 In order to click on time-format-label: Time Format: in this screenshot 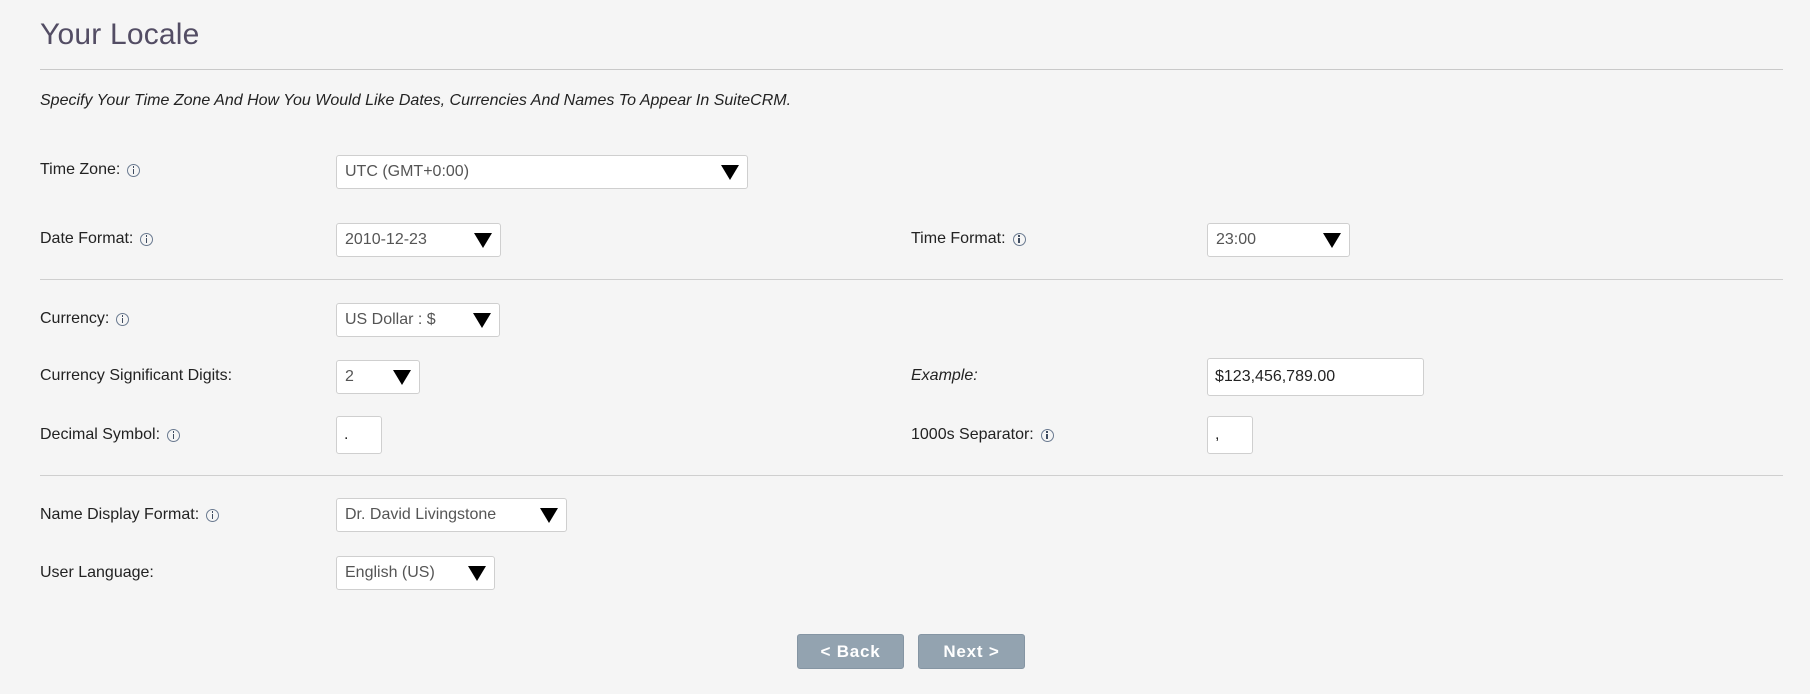, I will do `click(968, 239)`.